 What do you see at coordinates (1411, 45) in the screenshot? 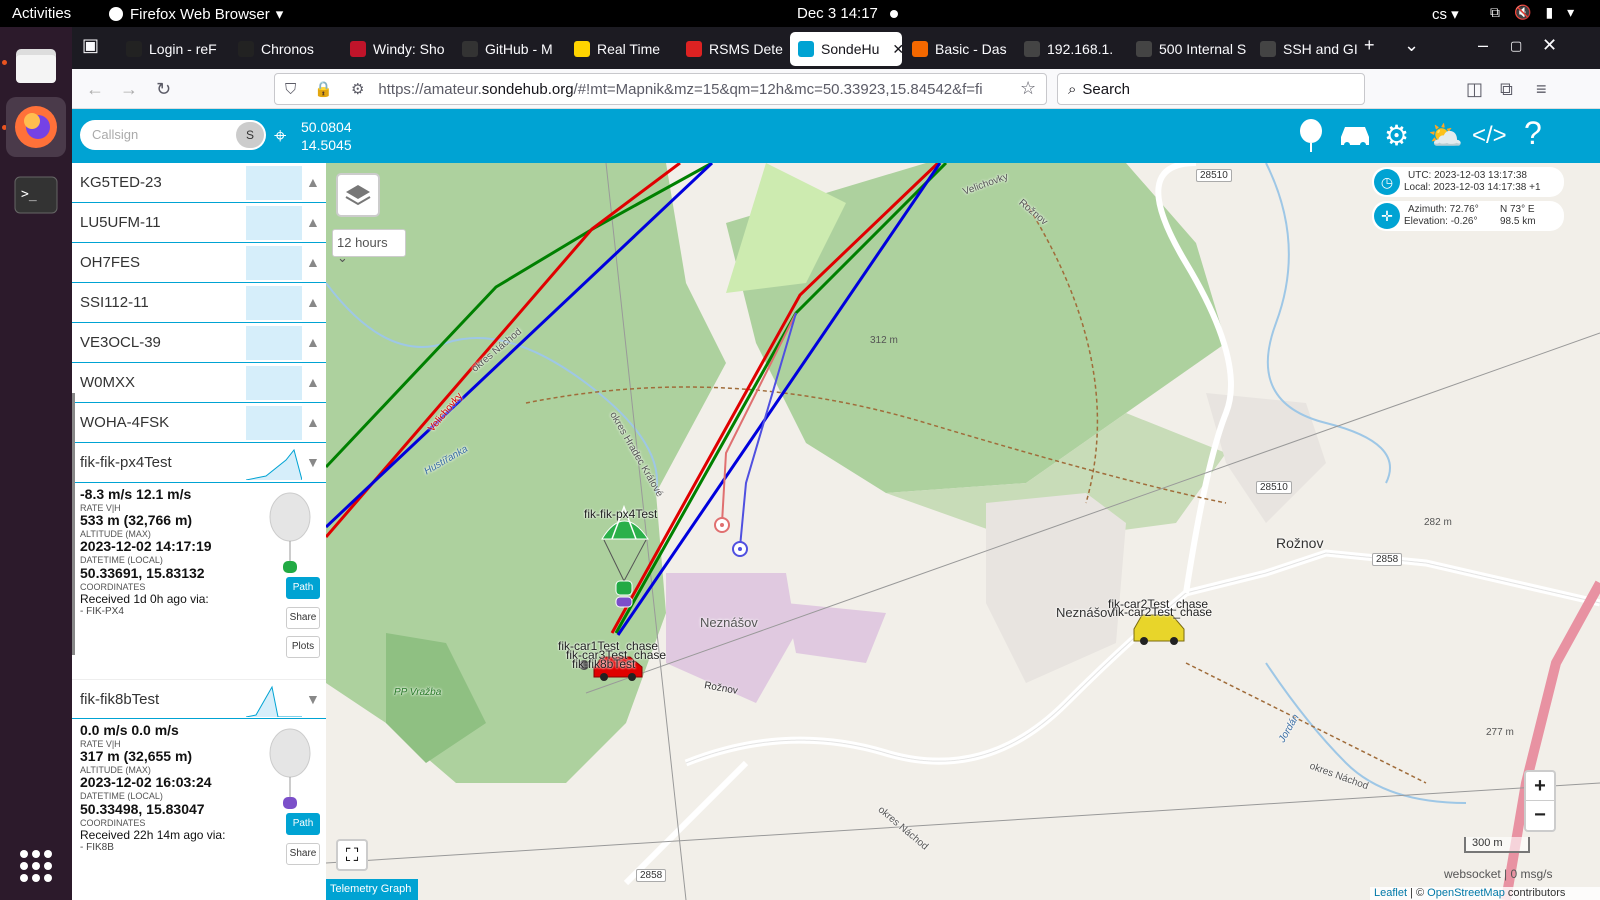
I see `tab-list-icon: ⌄` at bounding box center [1411, 45].